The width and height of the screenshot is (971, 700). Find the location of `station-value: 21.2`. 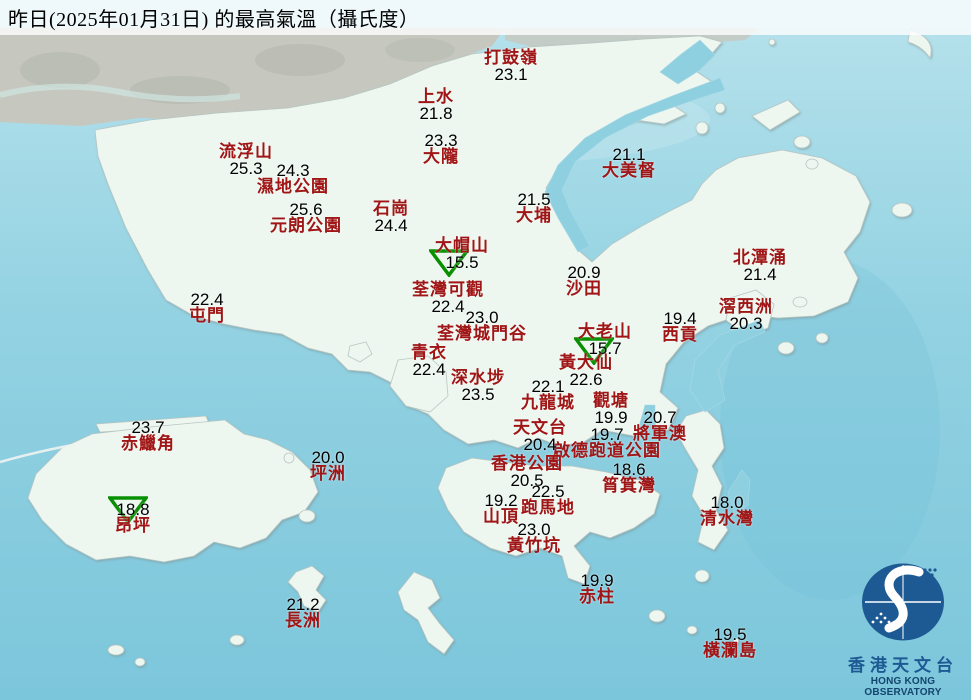

station-value: 21.2 is located at coordinates (303, 604).